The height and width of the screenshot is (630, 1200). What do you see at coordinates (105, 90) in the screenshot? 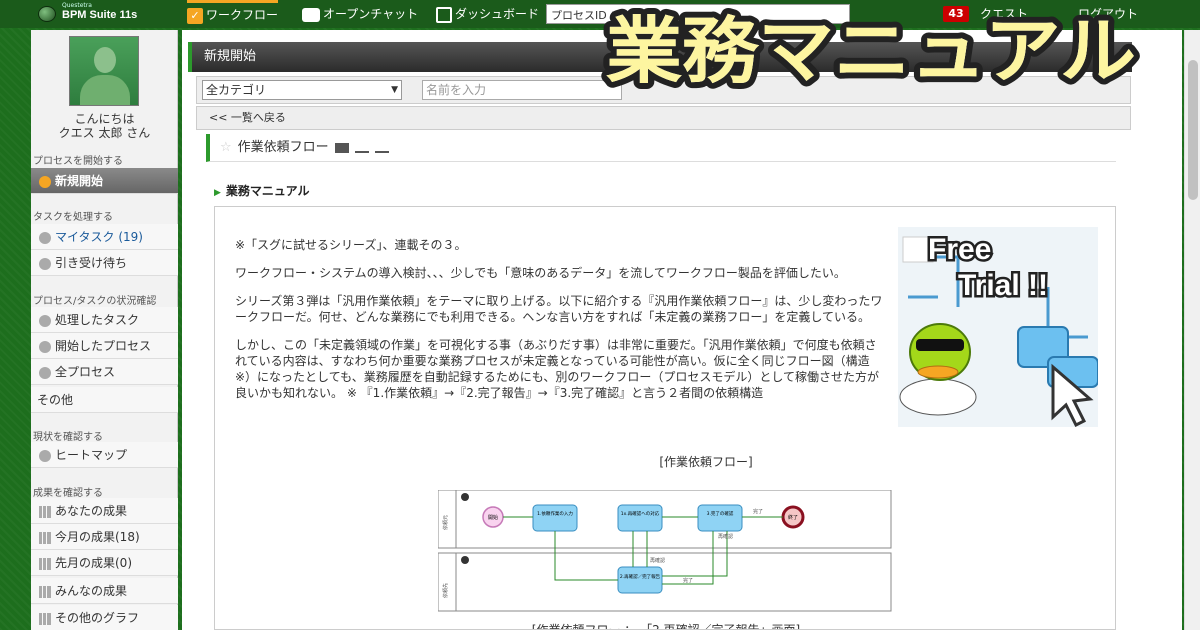
I see `avatar-body-shape` at bounding box center [105, 90].